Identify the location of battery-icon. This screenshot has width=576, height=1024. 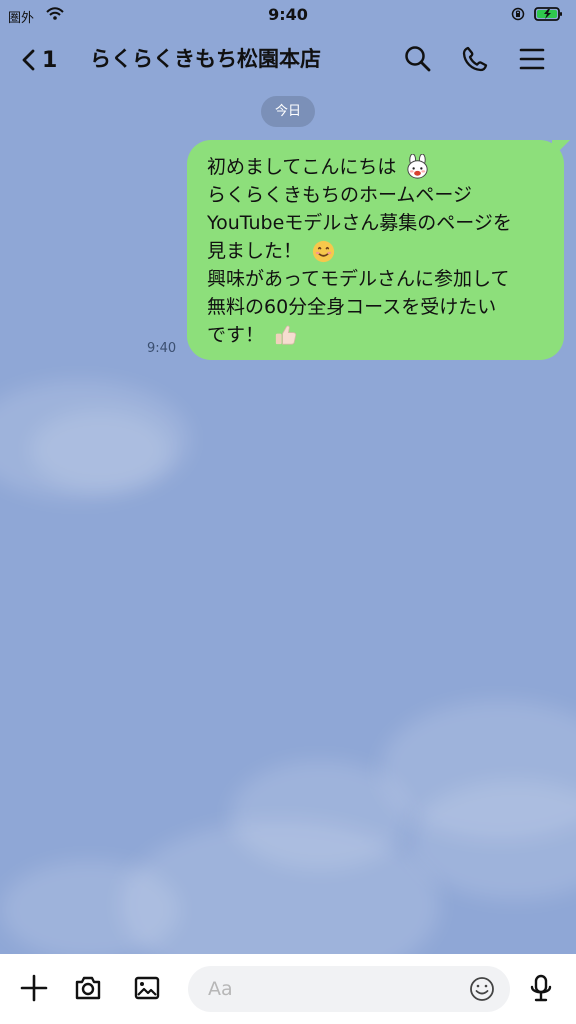
(548, 14).